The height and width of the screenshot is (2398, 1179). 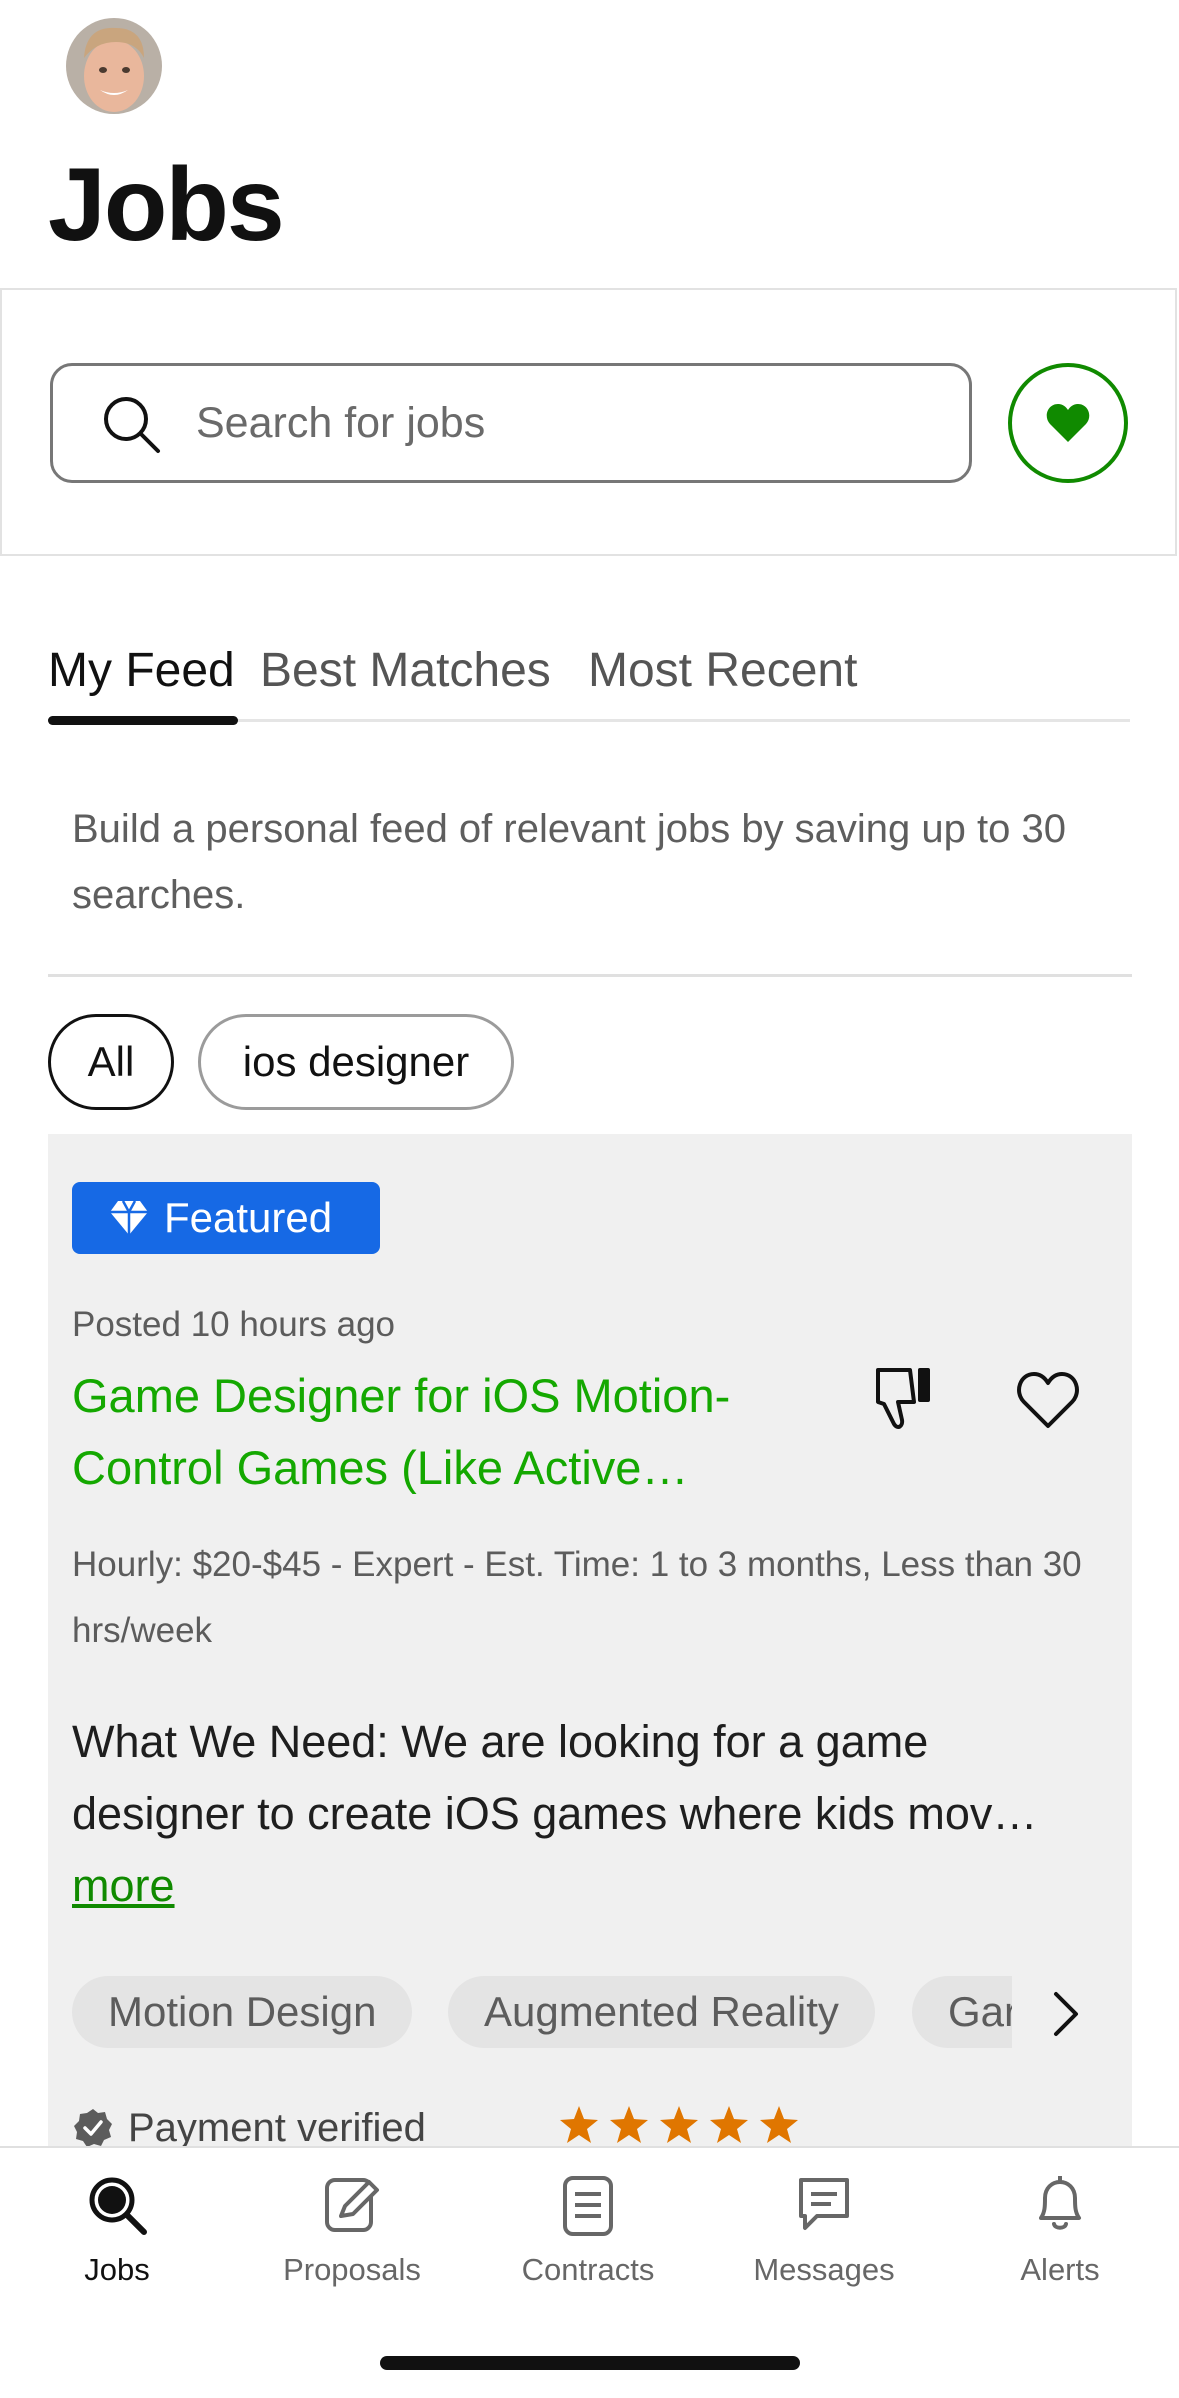 I want to click on feed-tabs: My Feed Best Matches Most Recent, so click(x=589, y=680).